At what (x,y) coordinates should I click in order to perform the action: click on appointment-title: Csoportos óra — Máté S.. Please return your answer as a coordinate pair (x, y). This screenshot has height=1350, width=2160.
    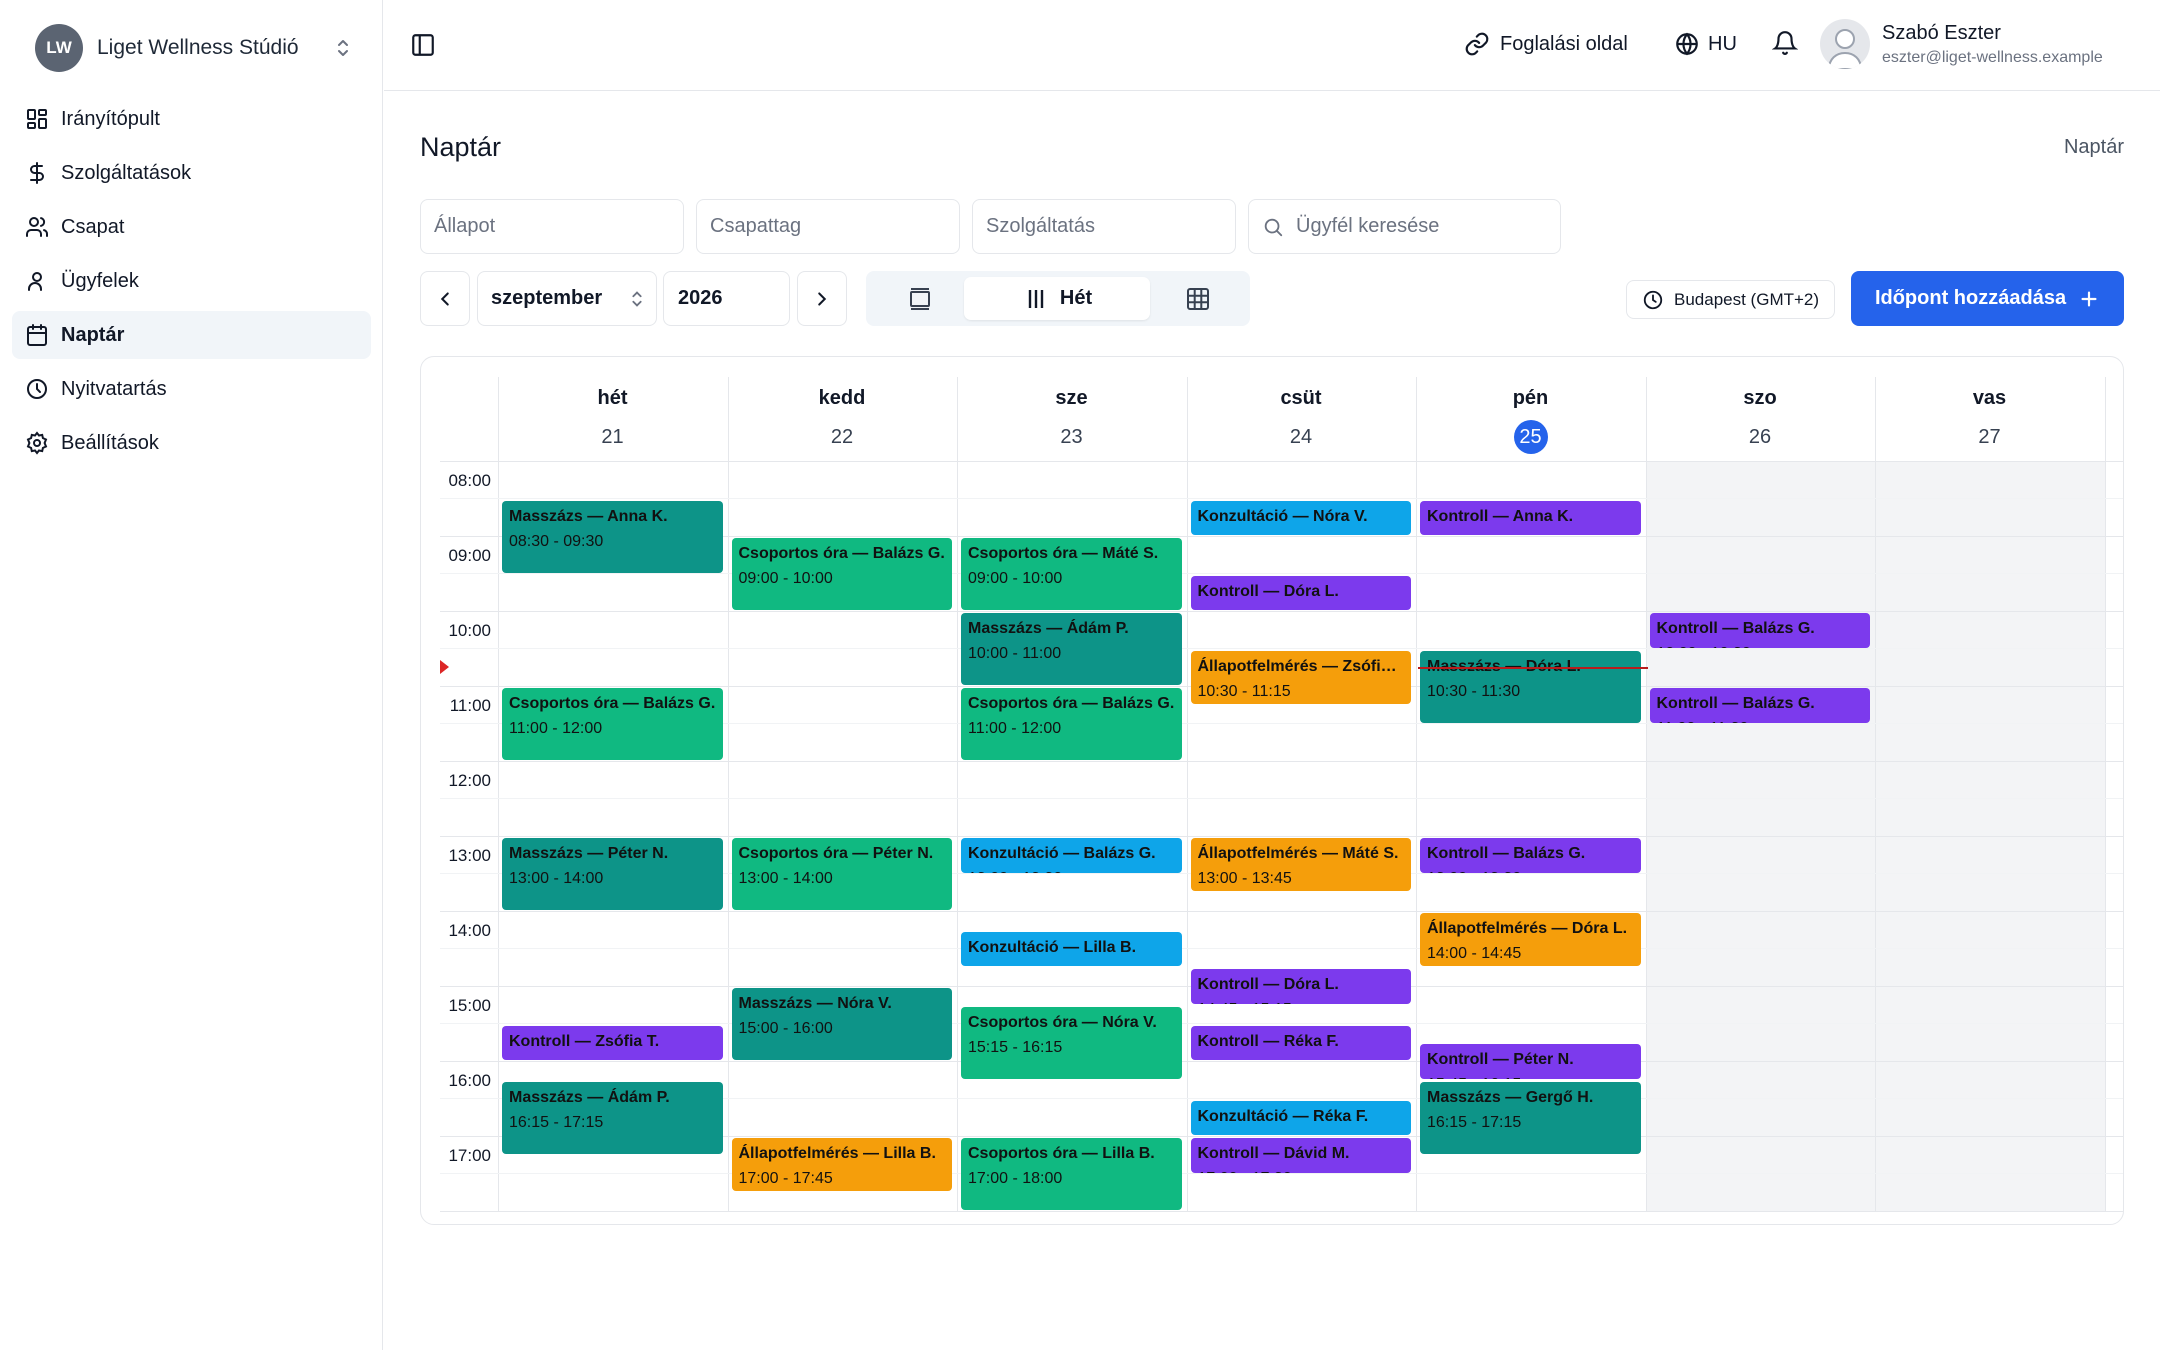
    Looking at the image, I should click on (1063, 553).